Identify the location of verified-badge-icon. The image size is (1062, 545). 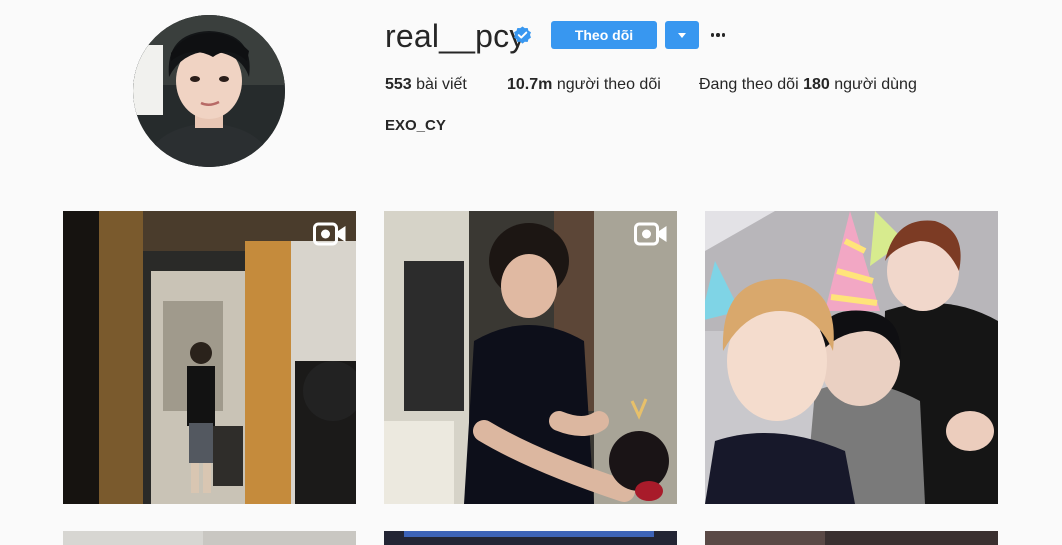
(522, 35).